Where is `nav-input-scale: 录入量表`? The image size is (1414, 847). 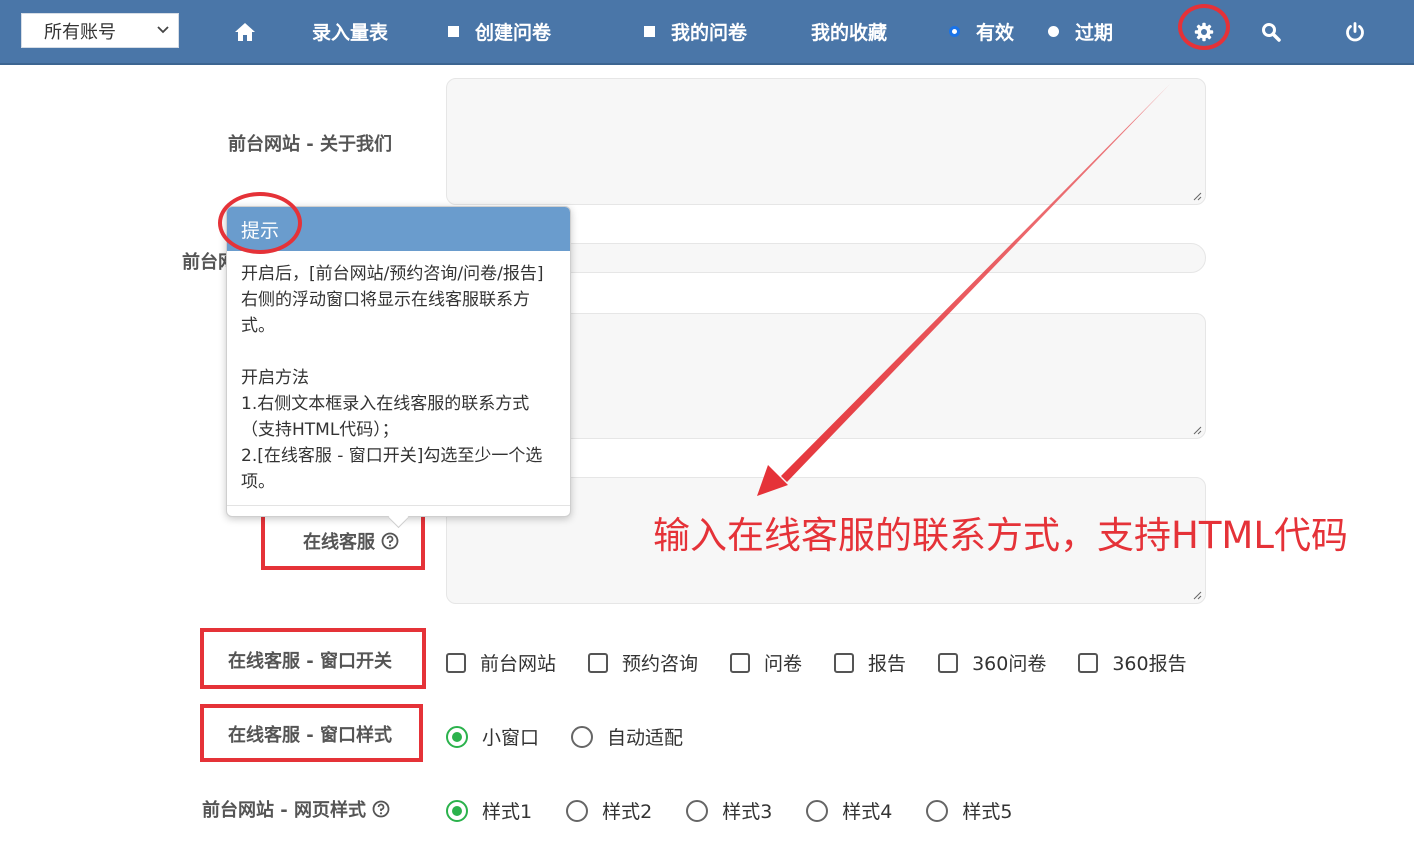 nav-input-scale: 录入量表 is located at coordinates (350, 31).